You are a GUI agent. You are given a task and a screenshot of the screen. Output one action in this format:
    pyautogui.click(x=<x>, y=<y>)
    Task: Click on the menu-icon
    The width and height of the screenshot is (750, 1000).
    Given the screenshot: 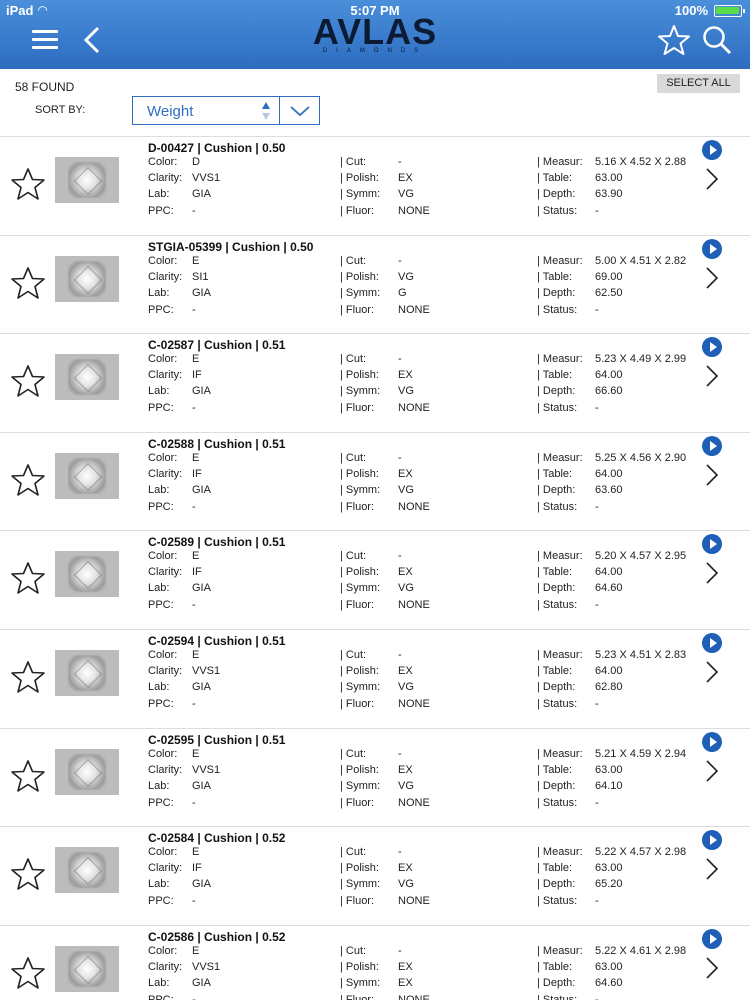 What is the action you would take?
    pyautogui.click(x=45, y=40)
    